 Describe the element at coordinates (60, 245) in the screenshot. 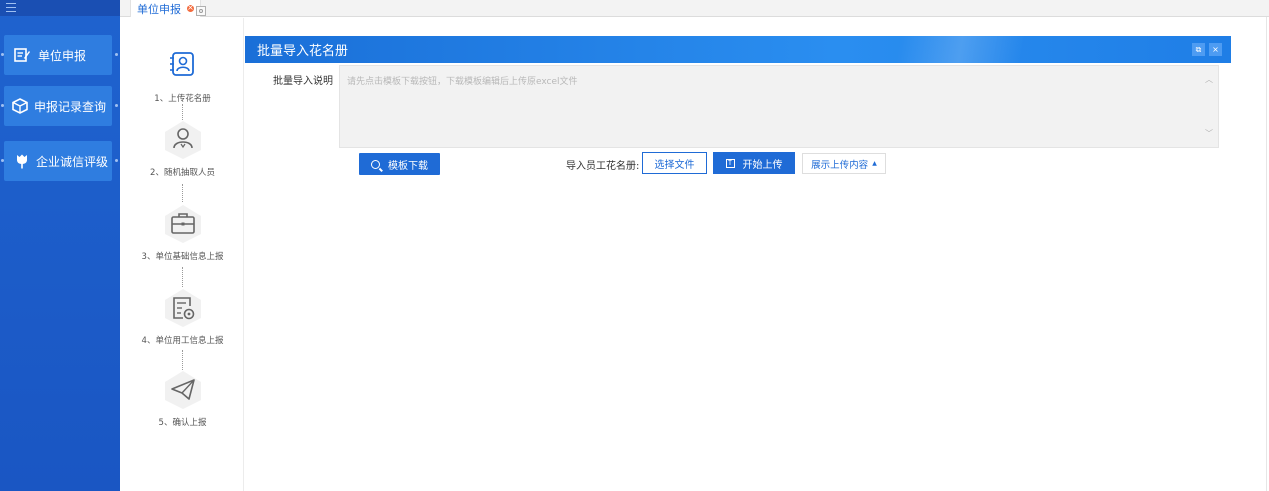

I see `sidebar: 单位申报 申报记录查询 企业诚信评级` at that location.